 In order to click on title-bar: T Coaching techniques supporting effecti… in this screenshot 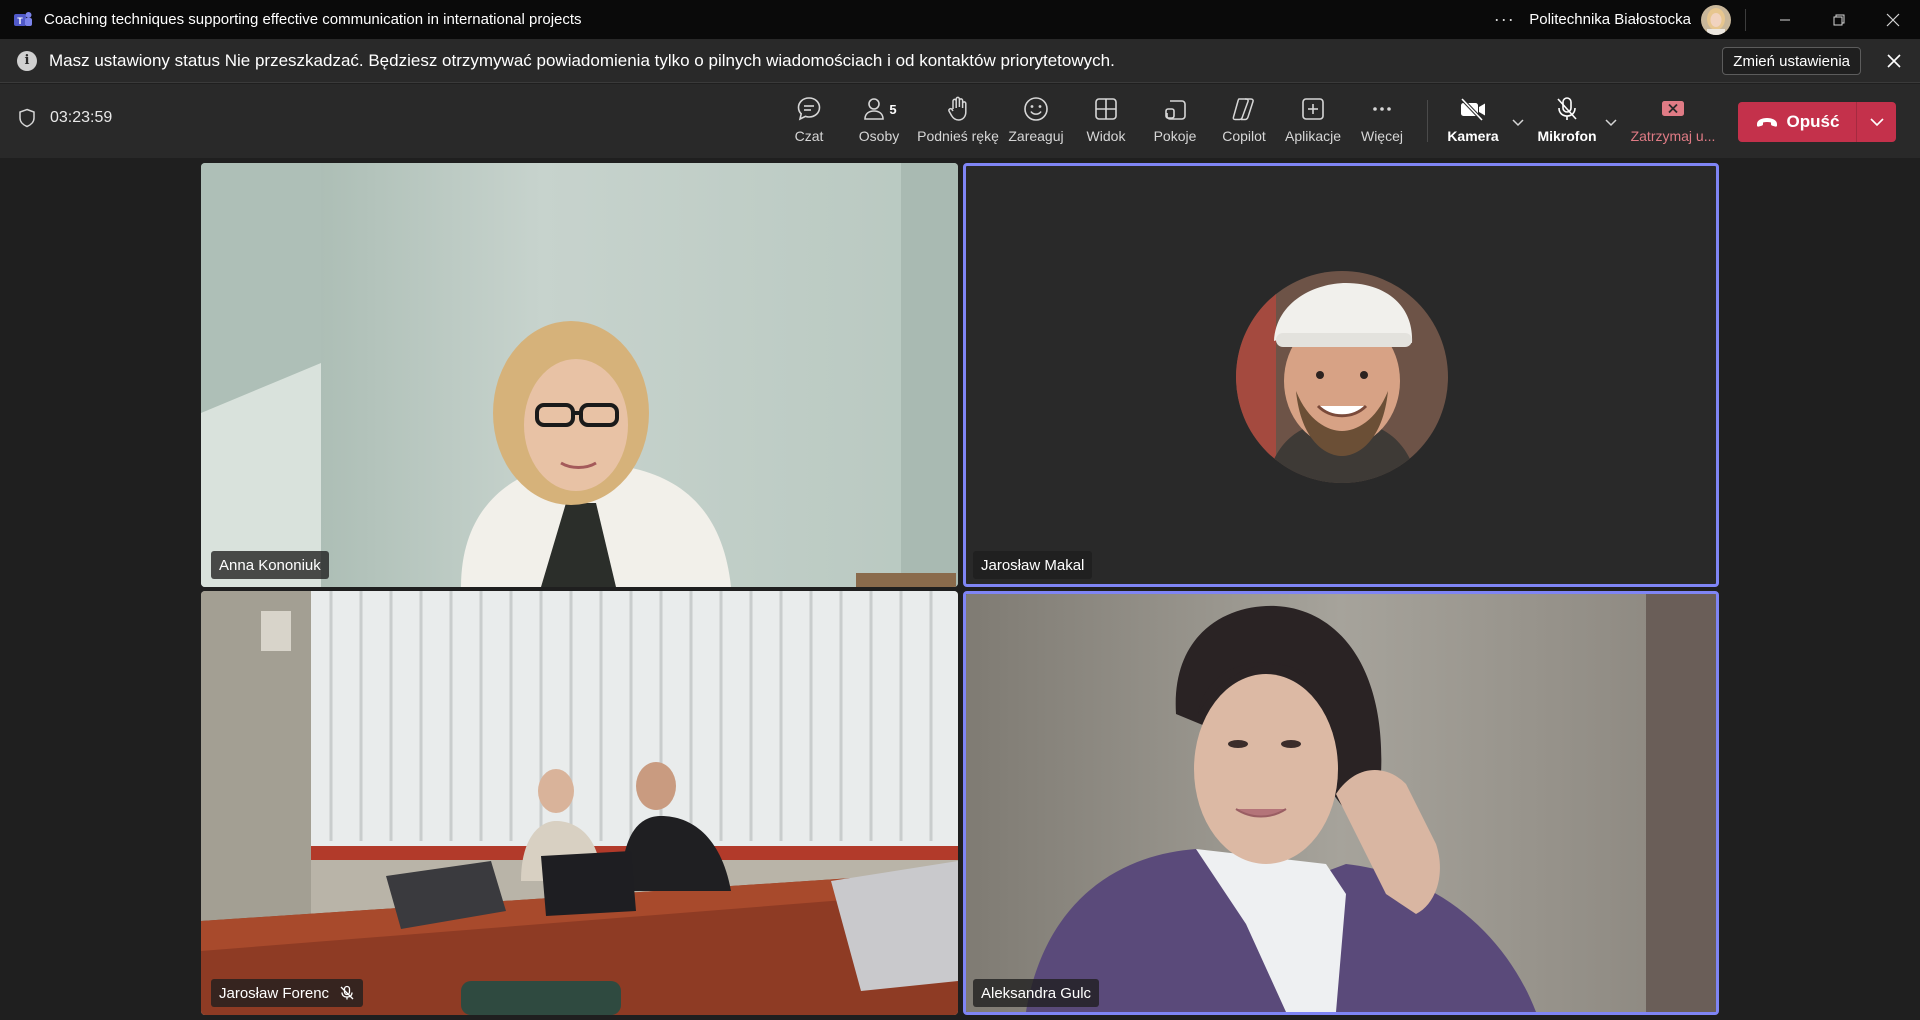, I will do `click(960, 19)`.